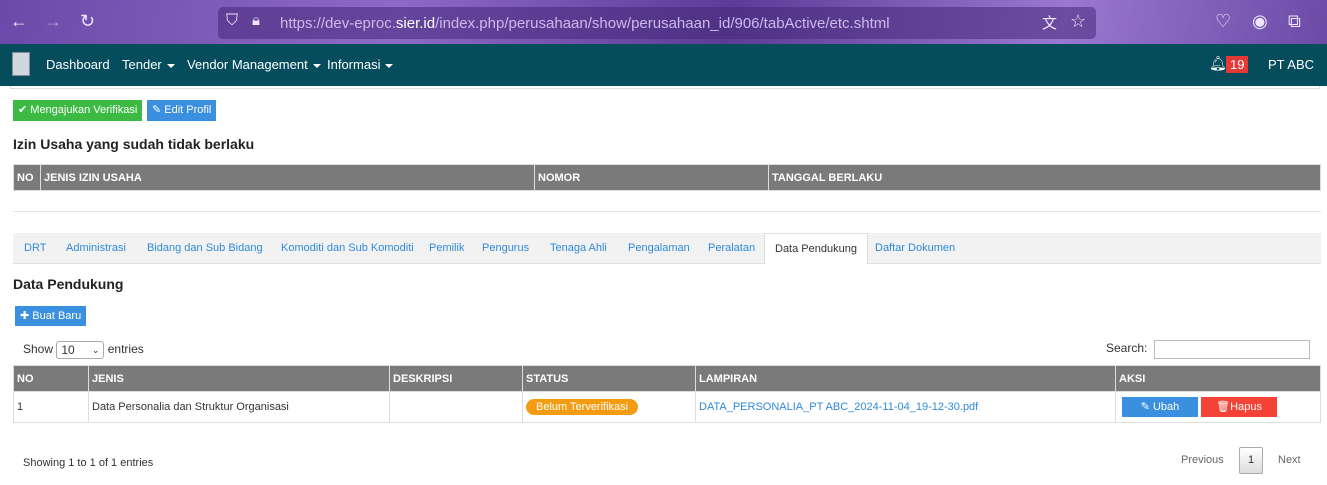 The image size is (1327, 485). What do you see at coordinates (84, 110) in the screenshot?
I see `verify-label: Mengajukan Verifikasi` at bounding box center [84, 110].